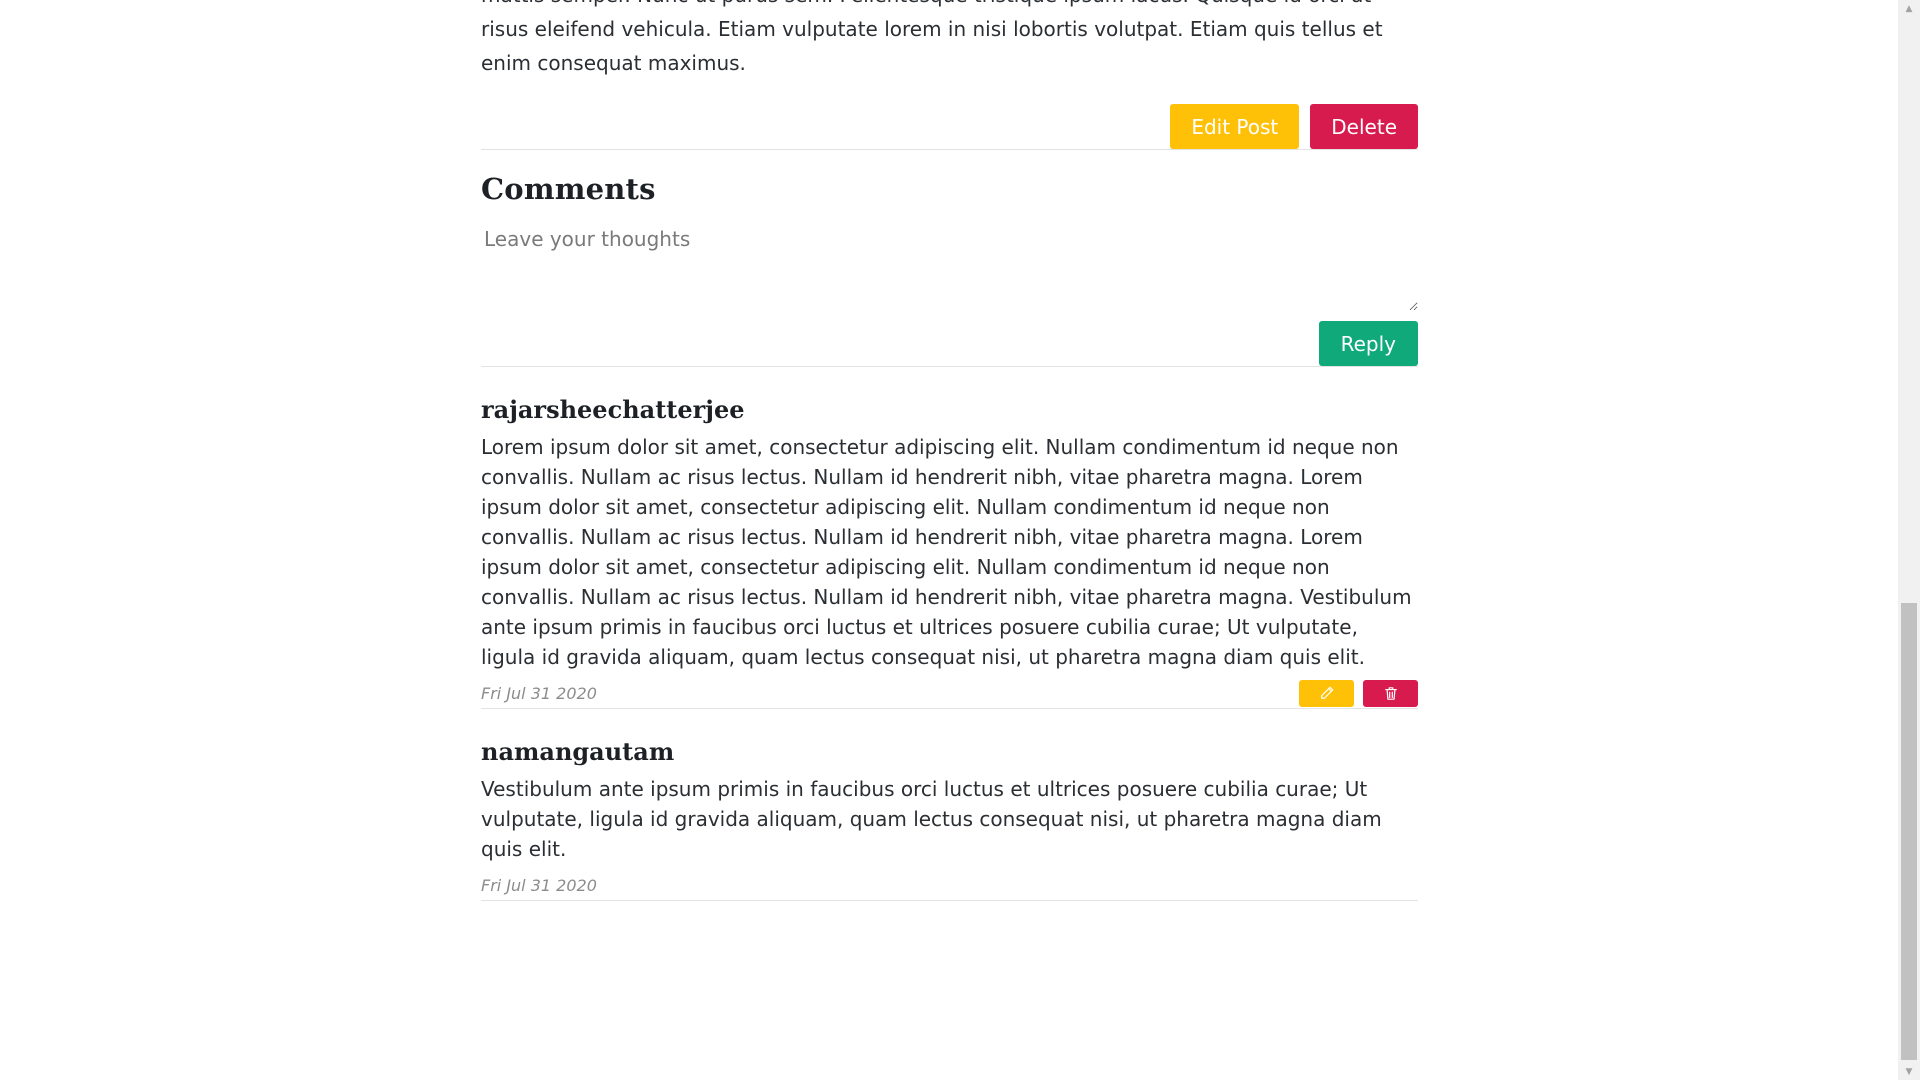  I want to click on comments-title: Comments, so click(568, 189).